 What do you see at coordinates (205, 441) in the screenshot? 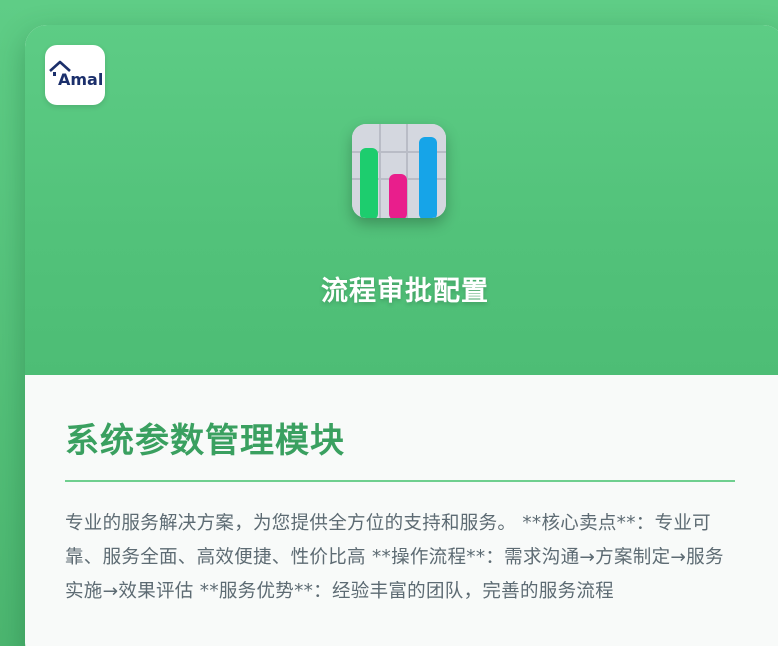
I see `section-title: 系统参数管理模块` at bounding box center [205, 441].